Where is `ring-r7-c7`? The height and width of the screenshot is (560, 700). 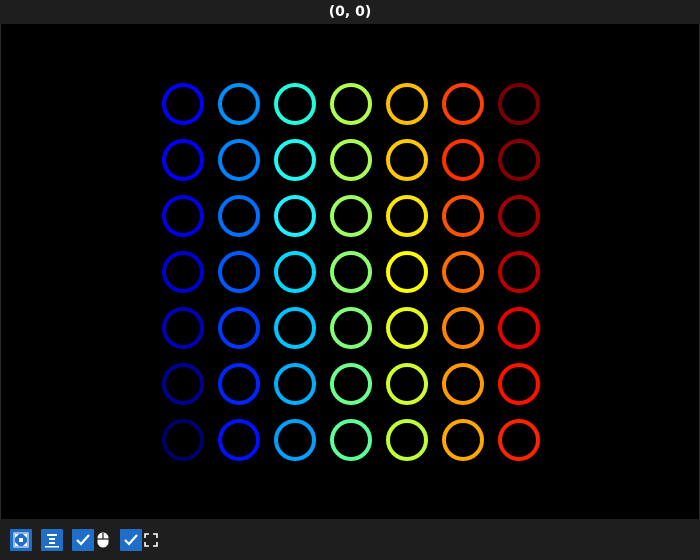 ring-r7-c7 is located at coordinates (519, 440).